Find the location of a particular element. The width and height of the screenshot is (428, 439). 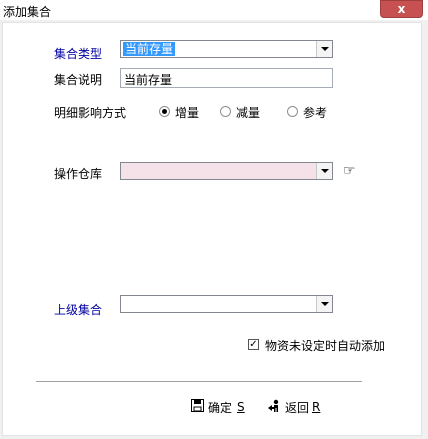

radio-increase is located at coordinates (164, 111).